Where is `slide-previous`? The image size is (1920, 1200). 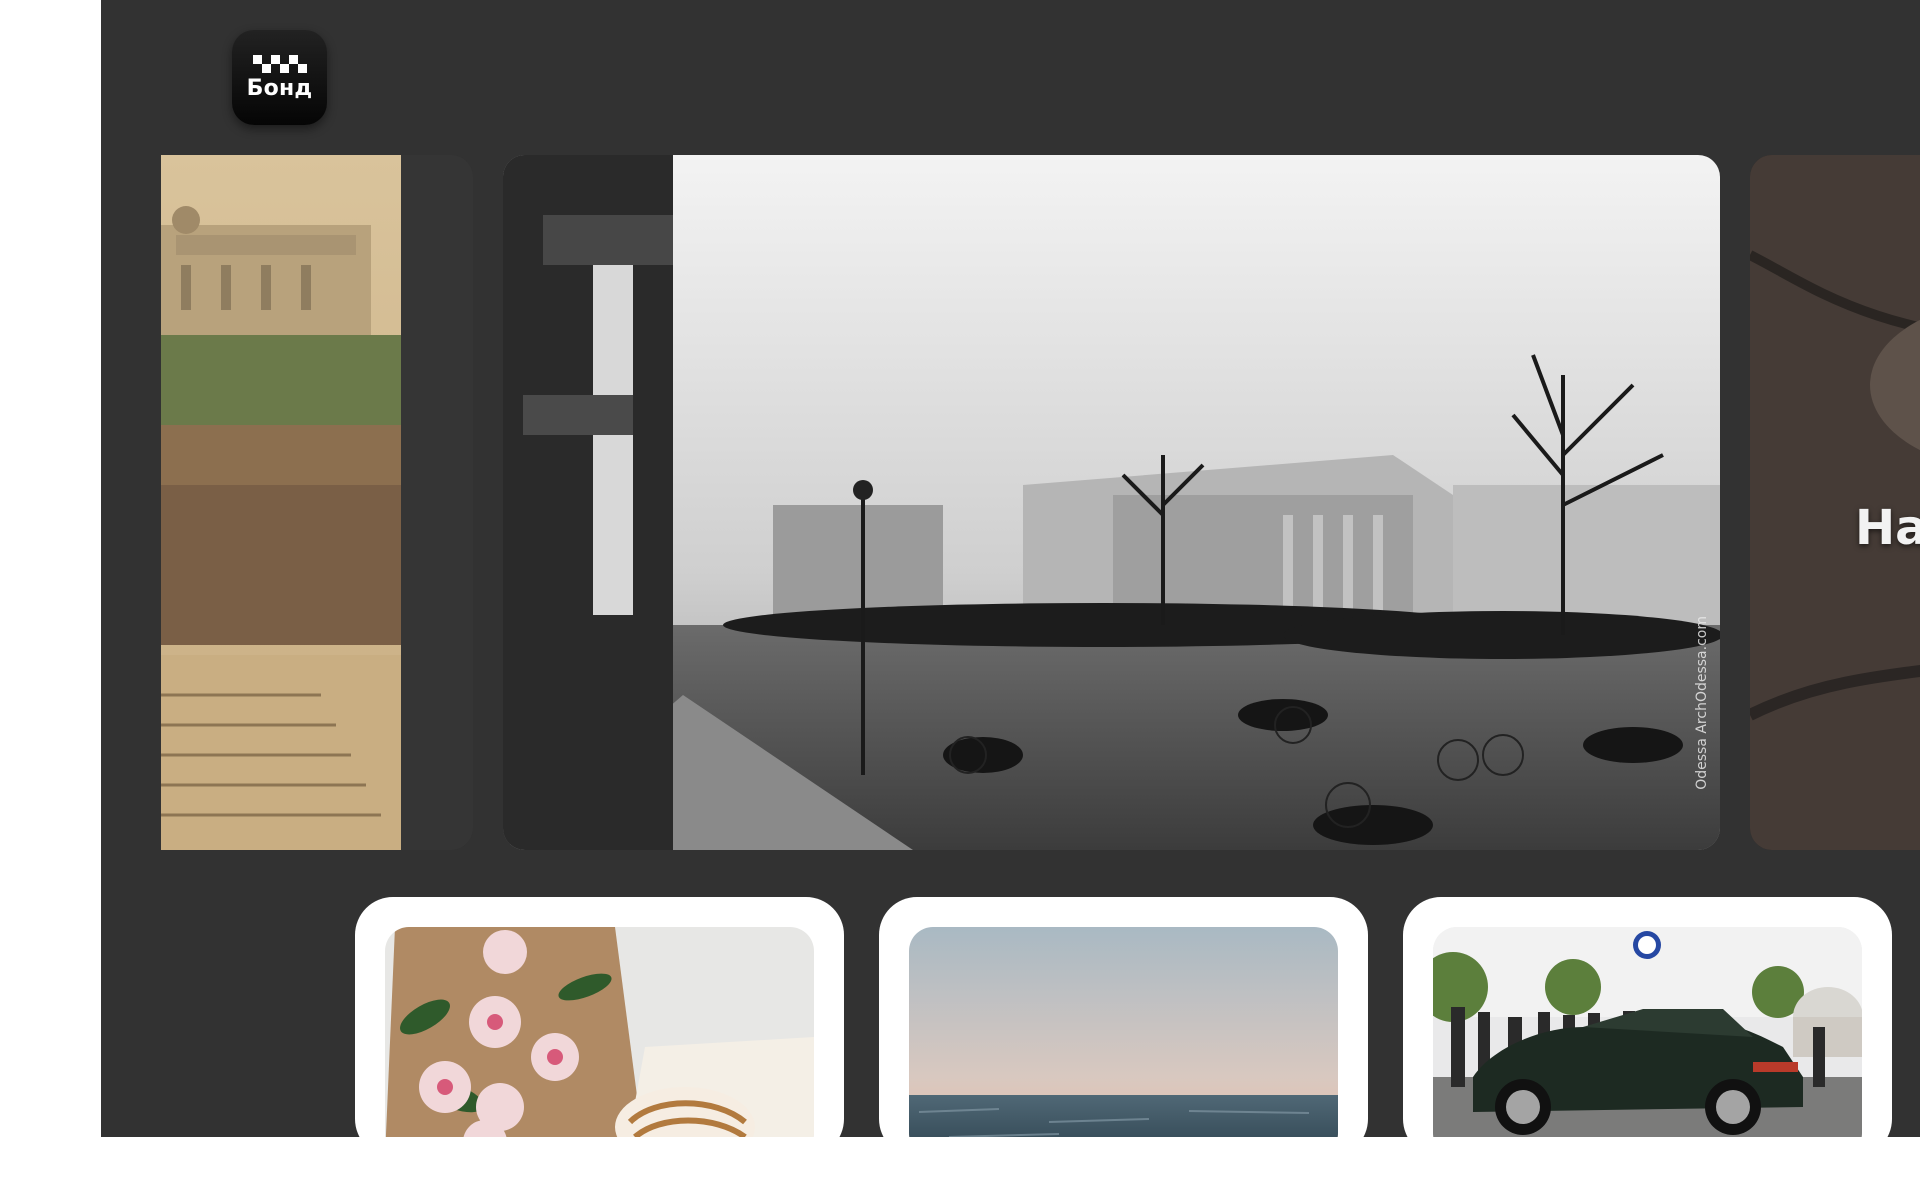
slide-previous is located at coordinates (317, 502).